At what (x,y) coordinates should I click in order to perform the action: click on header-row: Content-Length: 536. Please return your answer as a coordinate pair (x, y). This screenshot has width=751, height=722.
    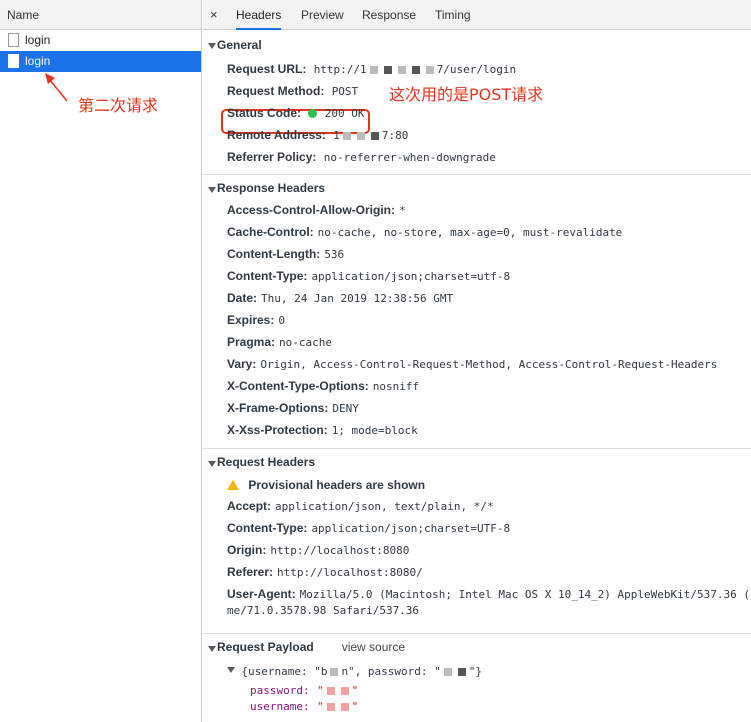
    Looking at the image, I should click on (285, 254).